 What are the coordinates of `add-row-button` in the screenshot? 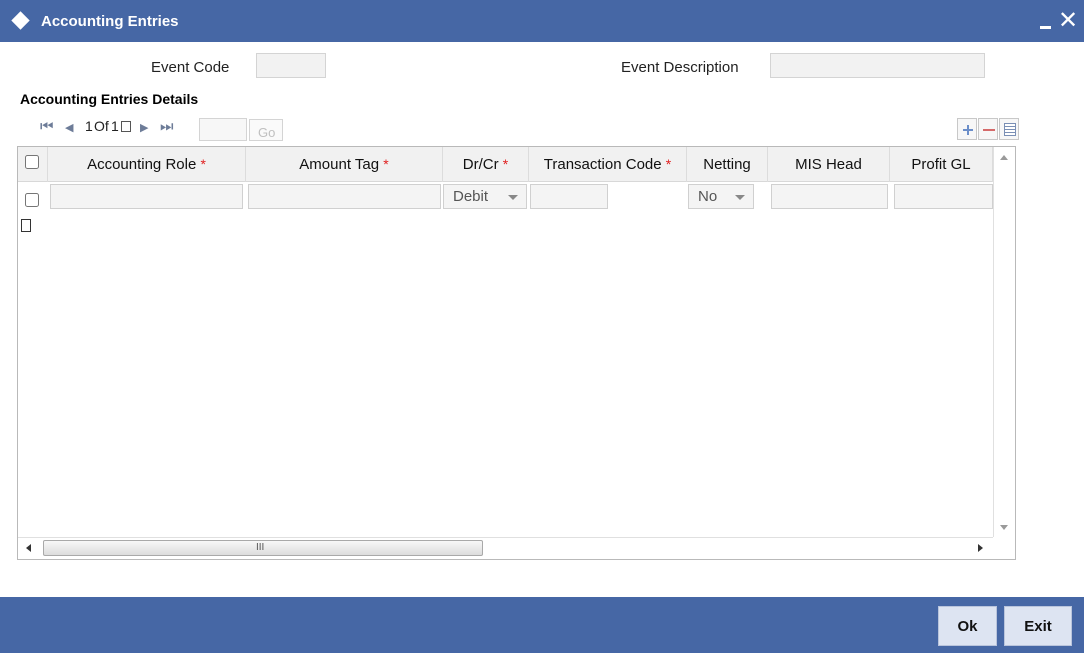 It's located at (967, 129).